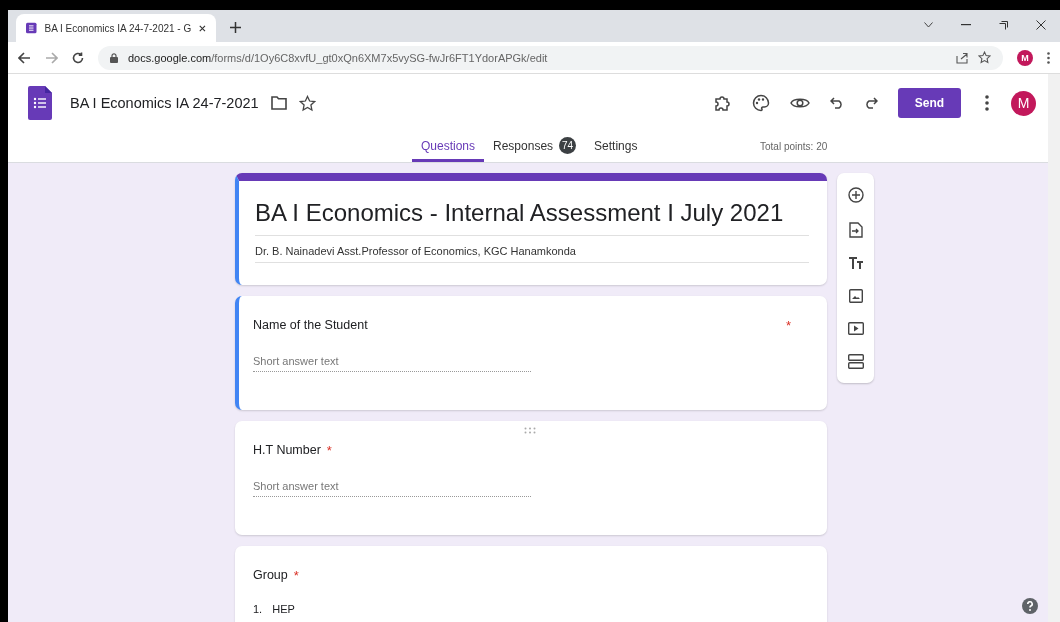 Image resolution: width=1060 pixels, height=622 pixels. Describe the element at coordinates (855, 362) in the screenshot. I see `section-icon` at that location.